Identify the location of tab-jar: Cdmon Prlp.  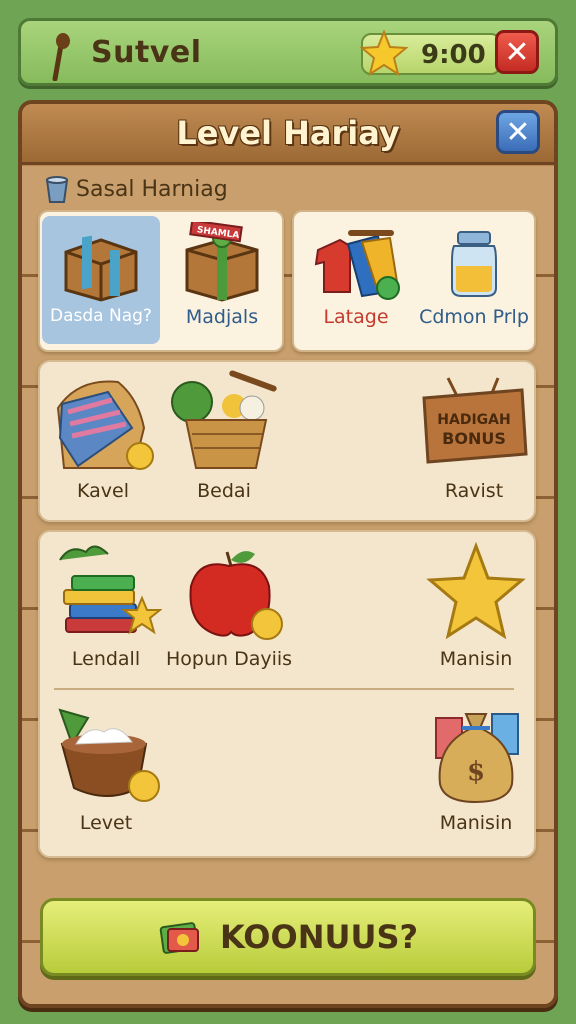
(474, 275).